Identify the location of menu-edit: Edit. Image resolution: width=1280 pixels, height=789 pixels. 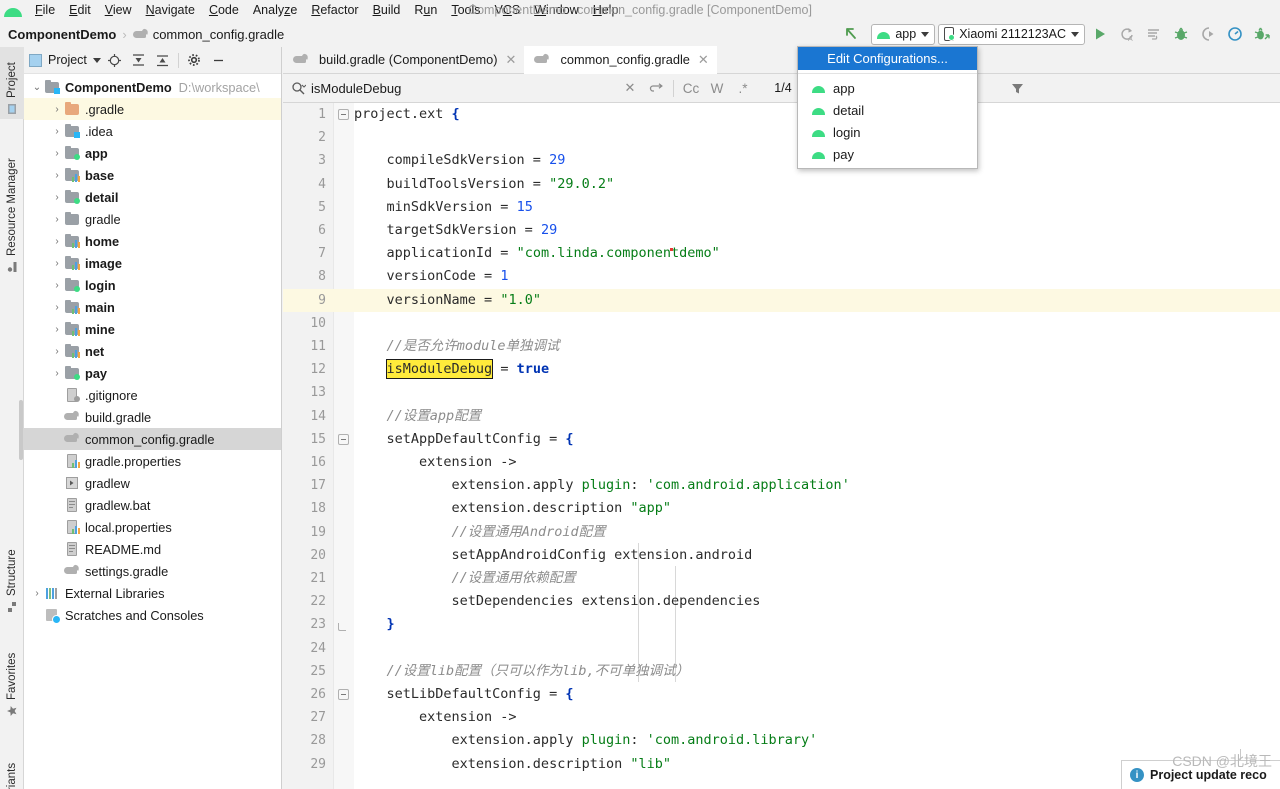
(80, 10).